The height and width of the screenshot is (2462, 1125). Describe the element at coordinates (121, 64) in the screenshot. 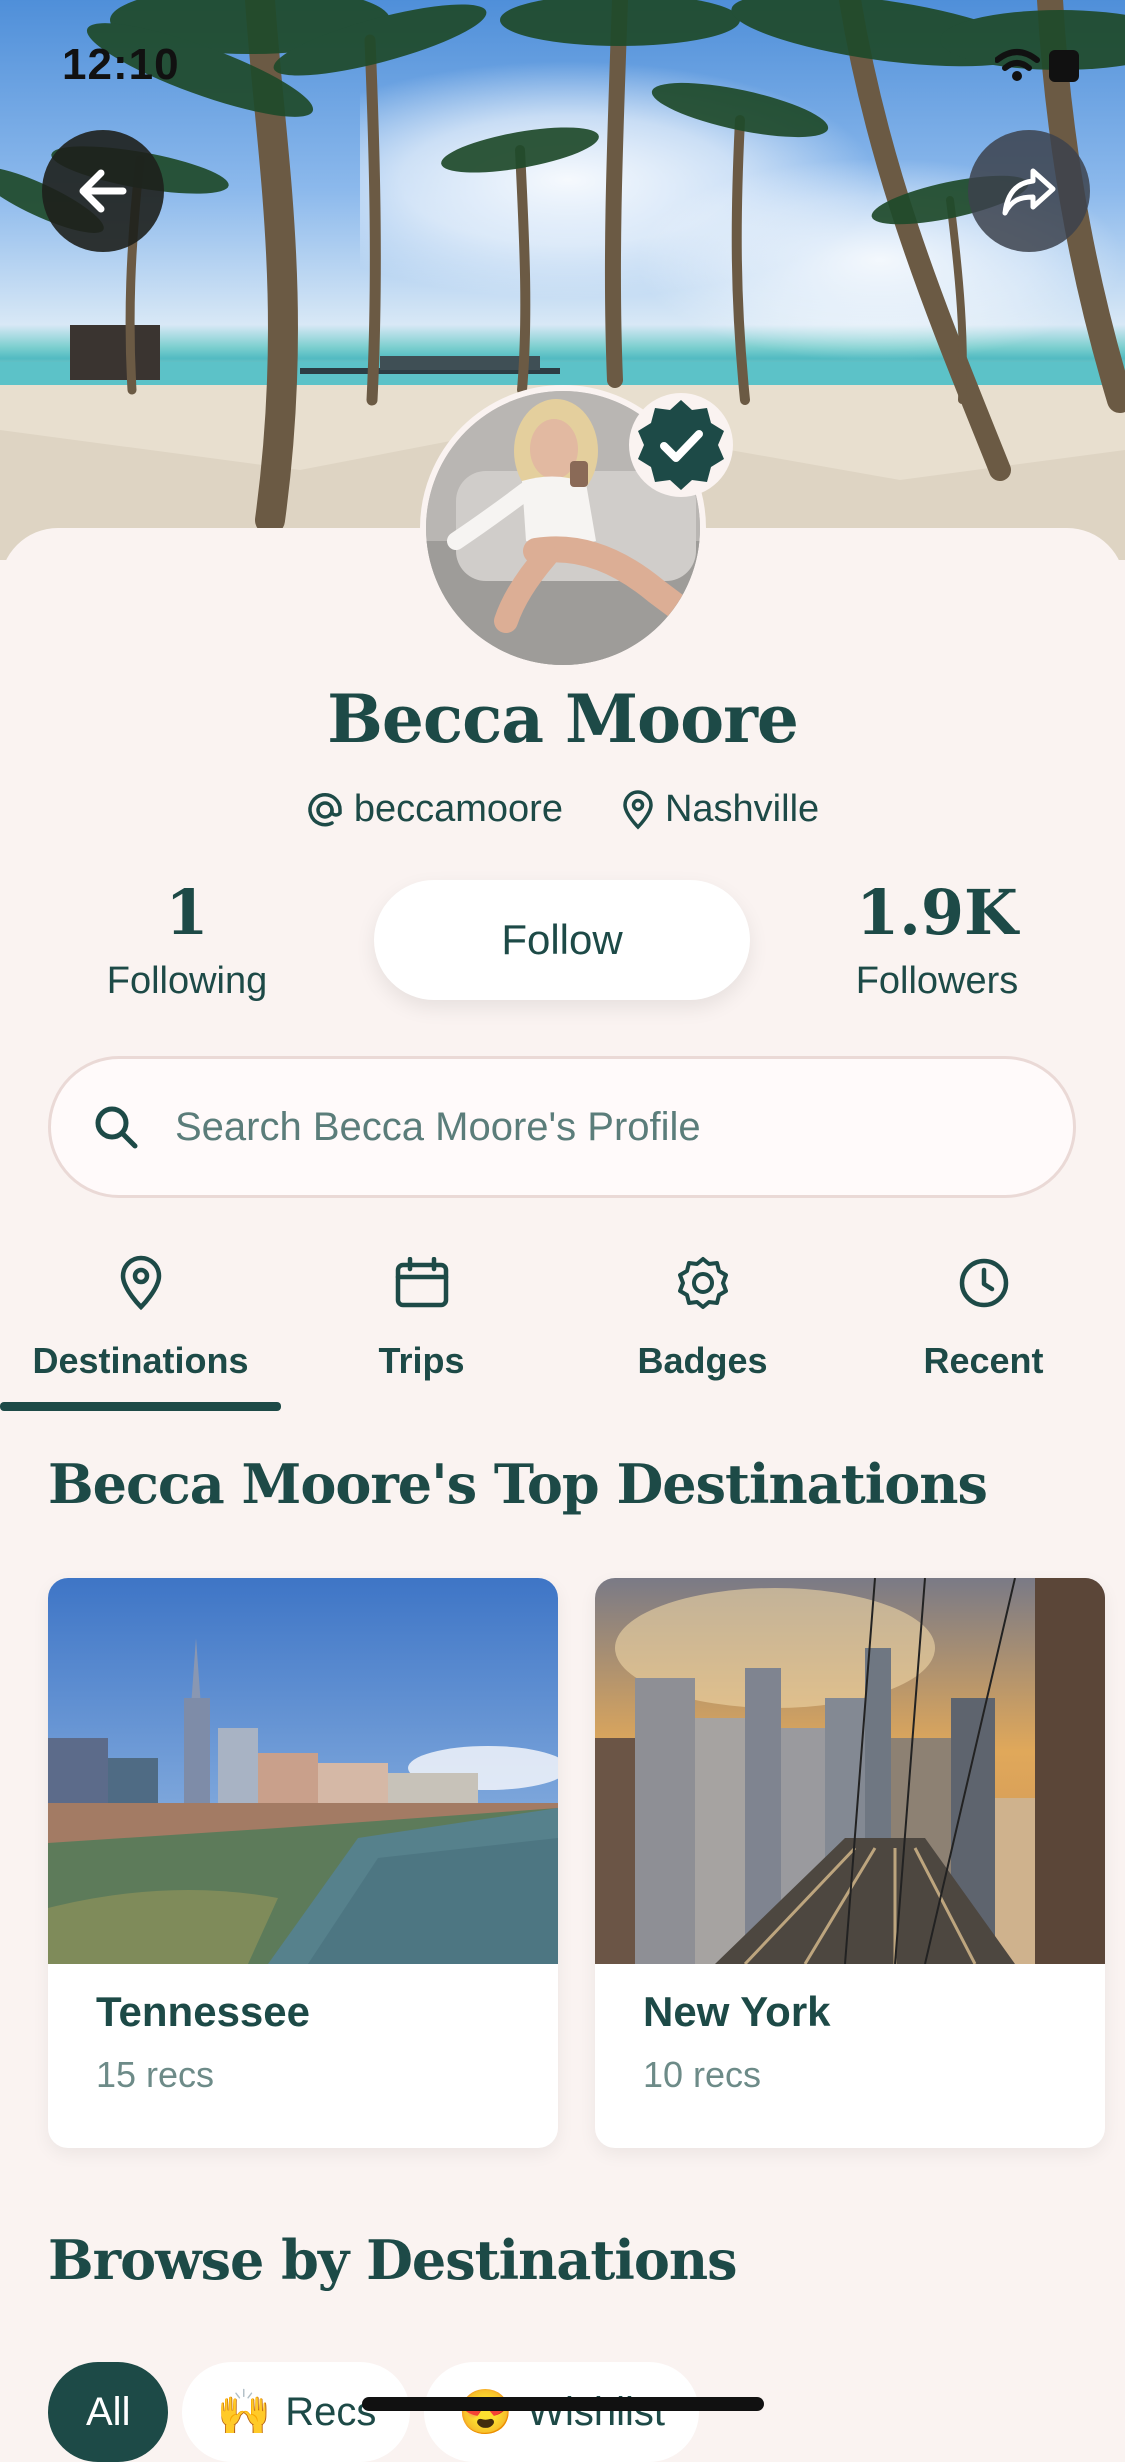

I see `status-time: 12:10` at that location.